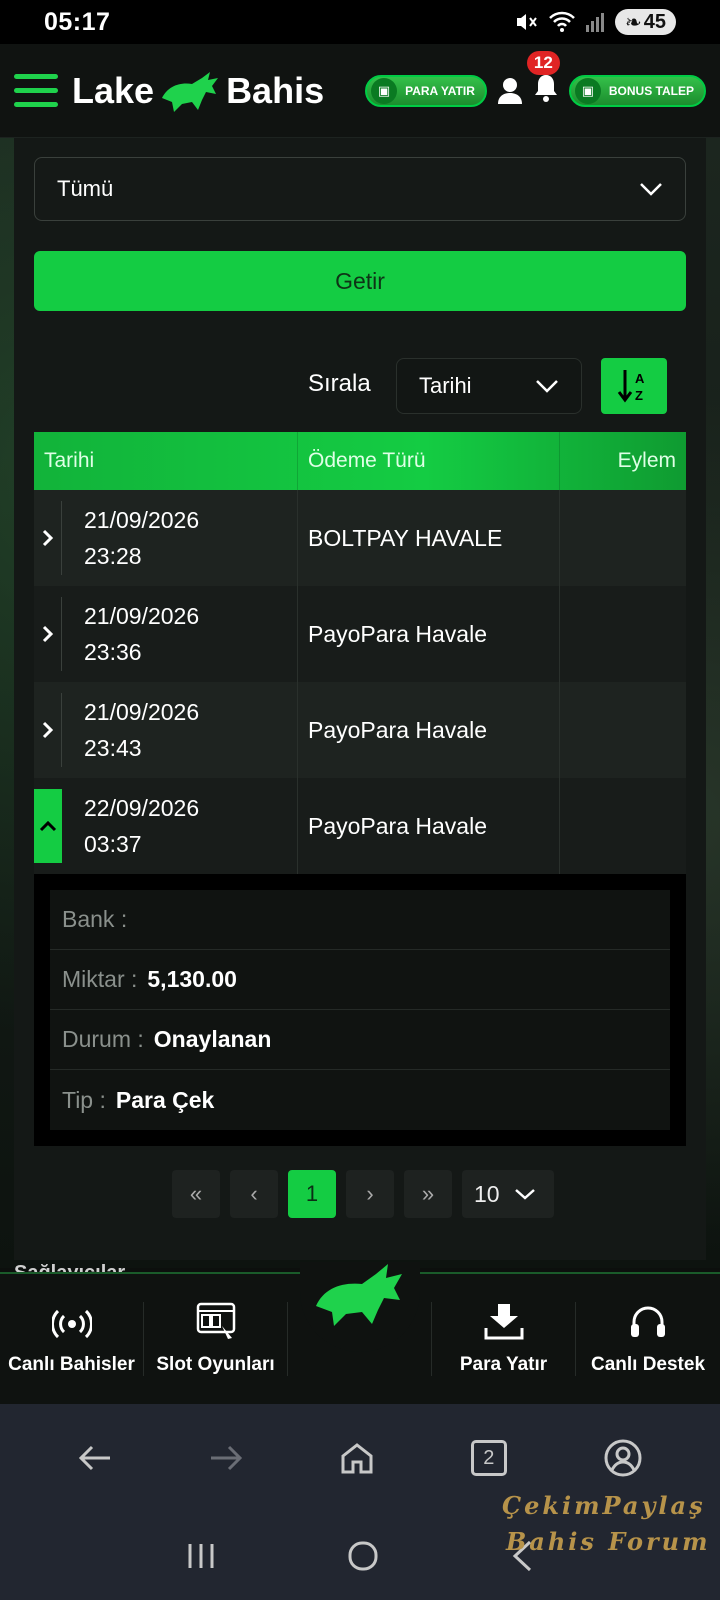 Image resolution: width=720 pixels, height=1600 pixels. Describe the element at coordinates (370, 1194) in the screenshot. I see `next-page-button: ›` at that location.